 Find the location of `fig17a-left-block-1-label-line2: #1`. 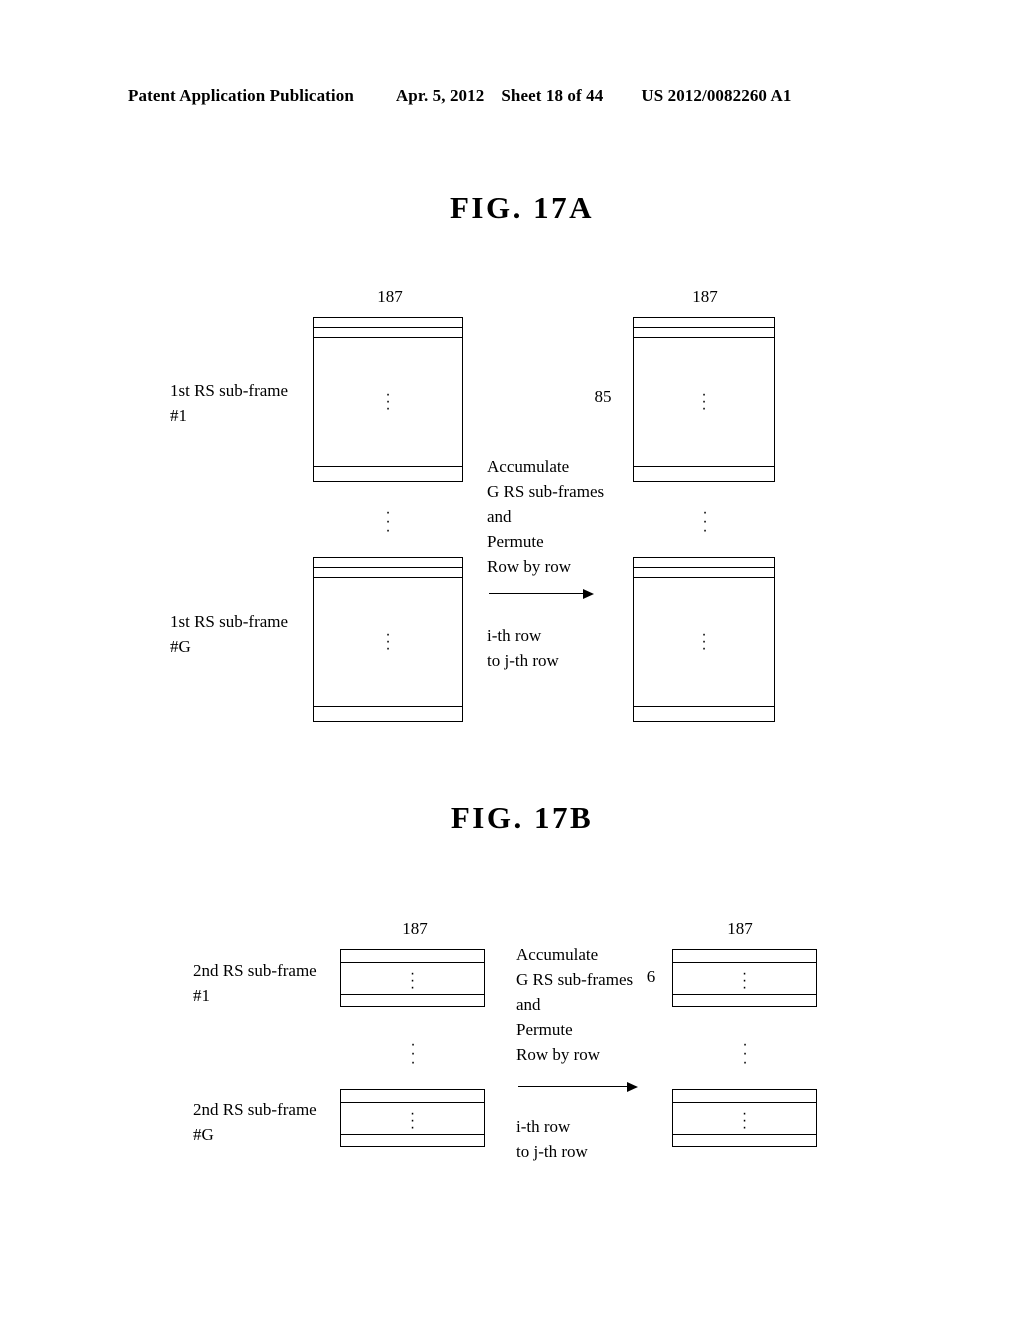

fig17a-left-block-1-label-line2: #1 is located at coordinates (178, 415).